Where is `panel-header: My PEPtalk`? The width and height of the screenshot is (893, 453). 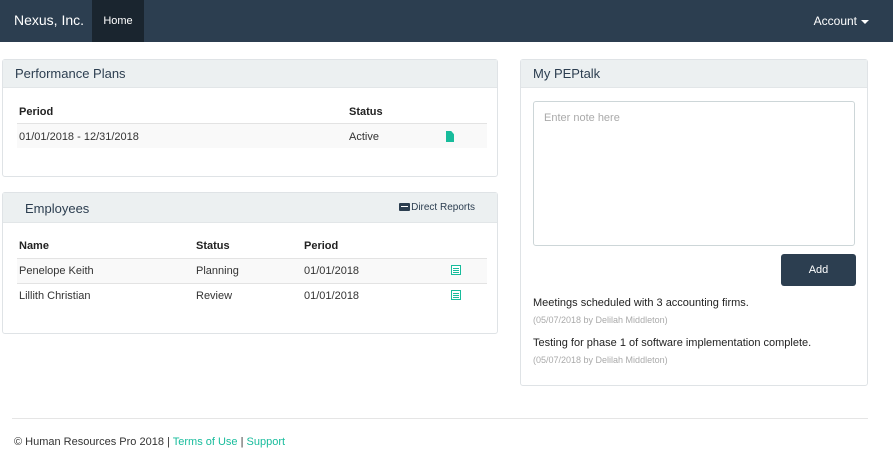 panel-header: My PEPtalk is located at coordinates (694, 74).